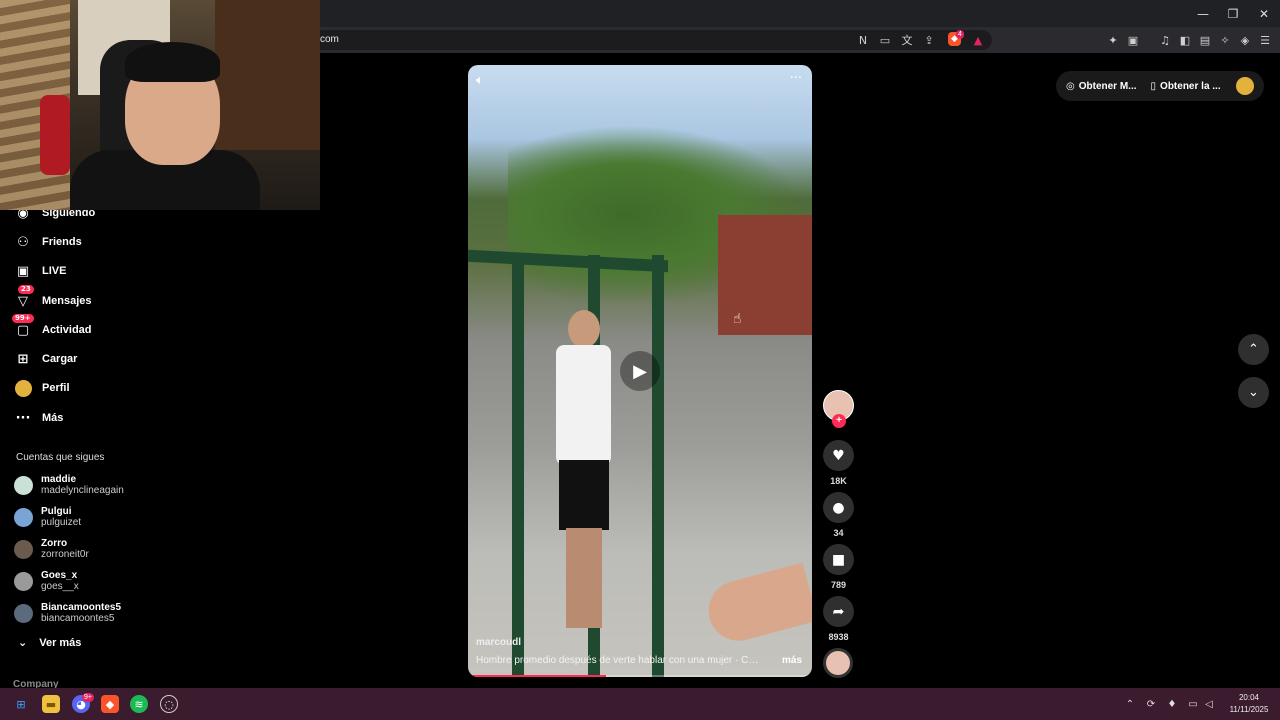 Image resolution: width=1280 pixels, height=720 pixels. I want to click on see-more-button: ⌄ Ver más, so click(49, 642).